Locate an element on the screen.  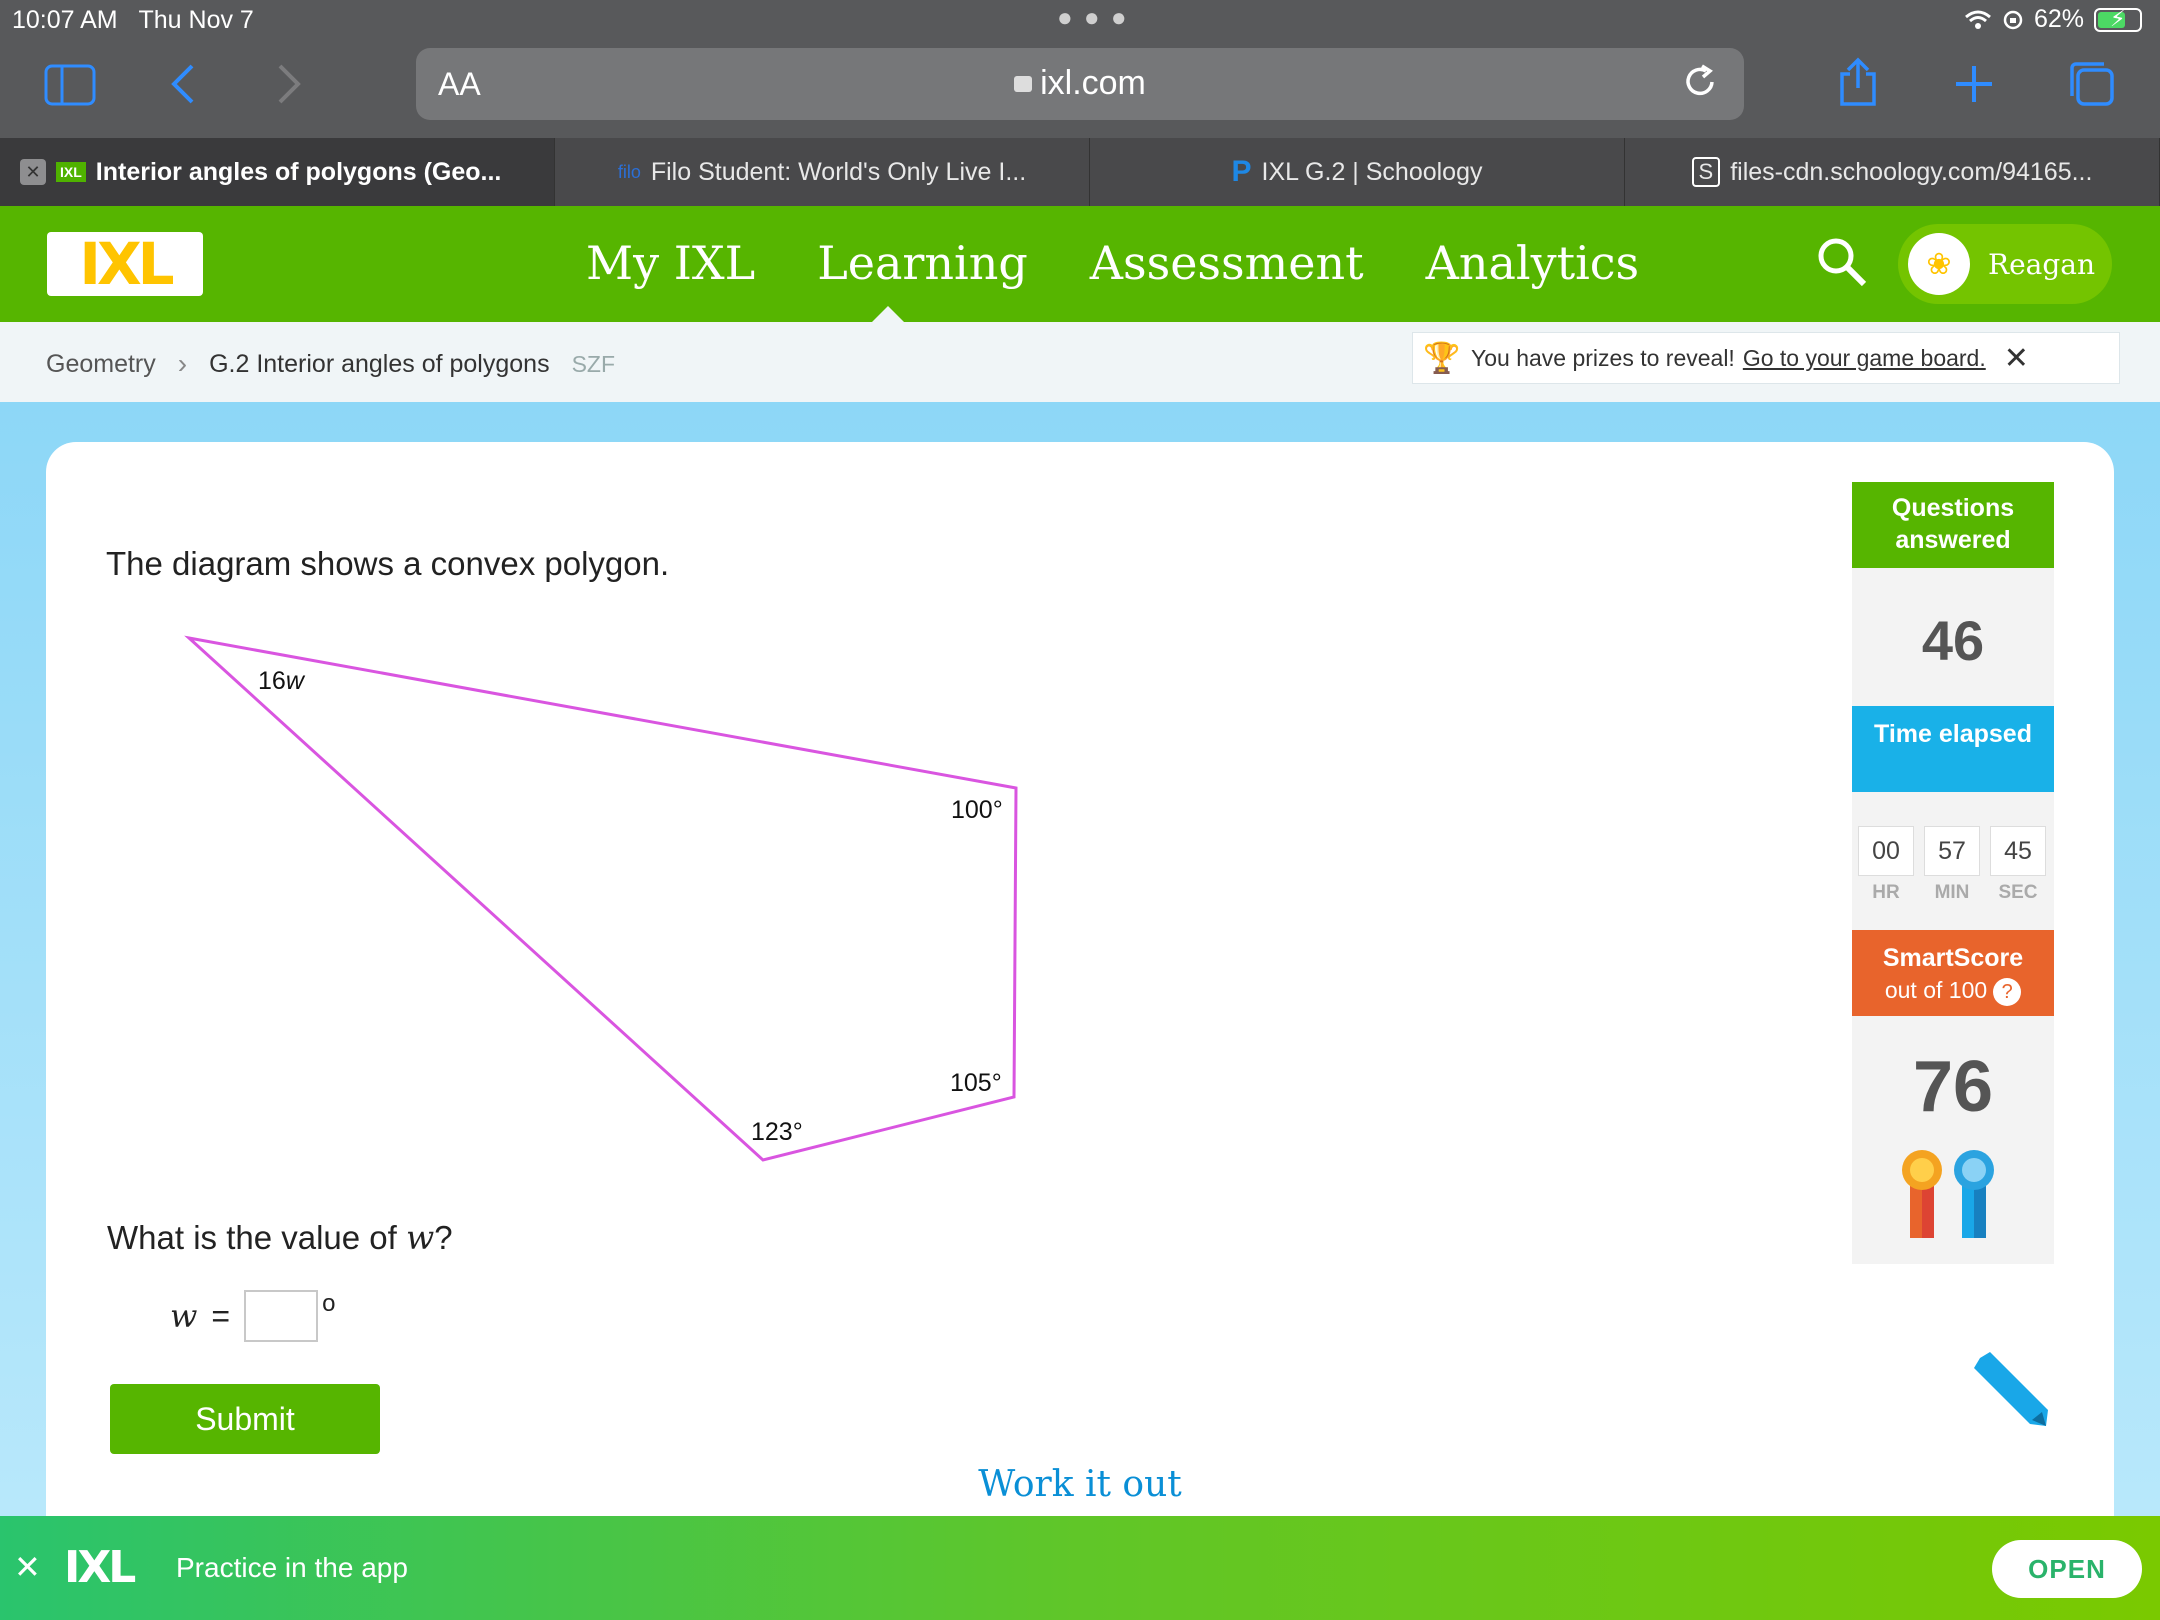
help-icon: ? is located at coordinates (2007, 992).